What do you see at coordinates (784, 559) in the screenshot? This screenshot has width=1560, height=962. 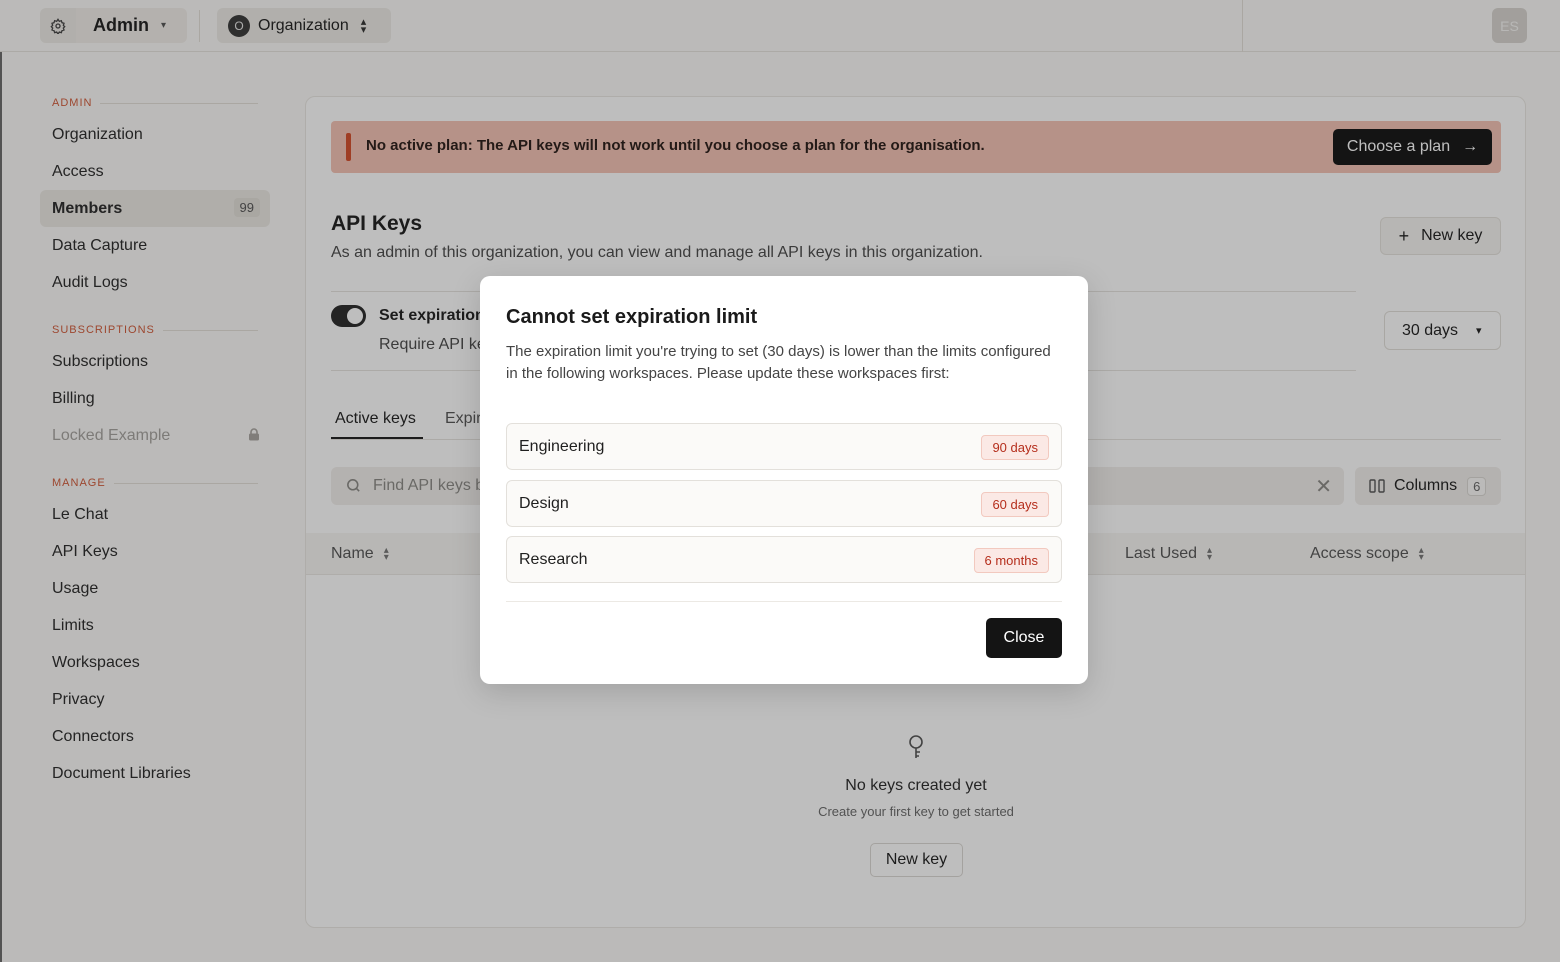 I see `workspace-row: Research 6 months` at bounding box center [784, 559].